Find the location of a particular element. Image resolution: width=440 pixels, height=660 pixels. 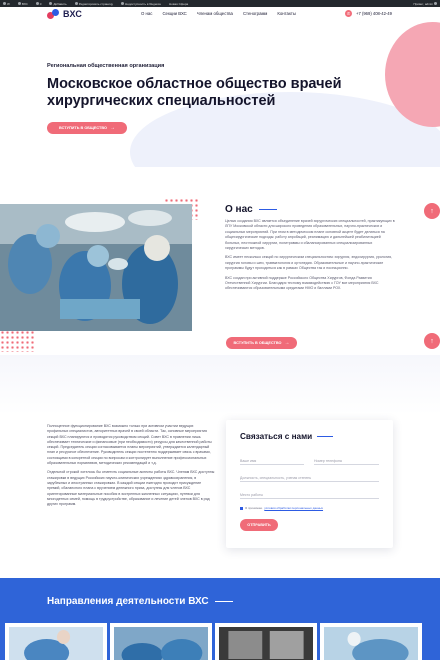

comment-icon is located at coordinates (37, 3).